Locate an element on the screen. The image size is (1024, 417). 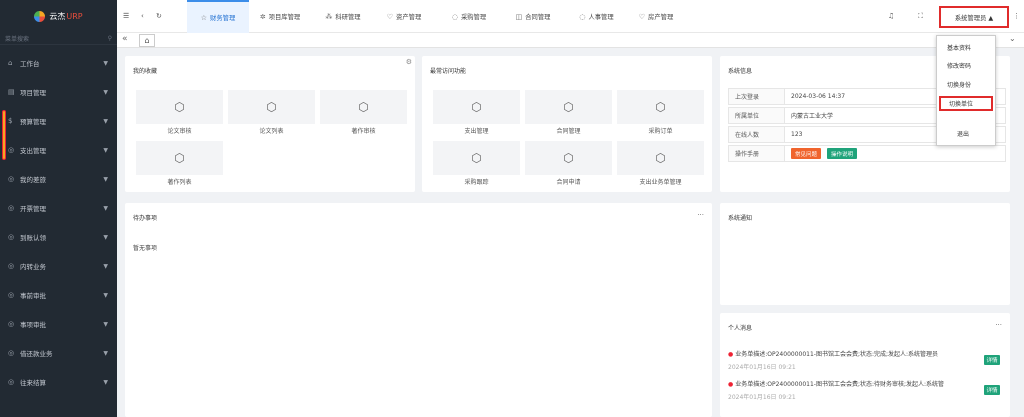
module-tab: ✲ 项目库管理 is located at coordinates (280, 16).